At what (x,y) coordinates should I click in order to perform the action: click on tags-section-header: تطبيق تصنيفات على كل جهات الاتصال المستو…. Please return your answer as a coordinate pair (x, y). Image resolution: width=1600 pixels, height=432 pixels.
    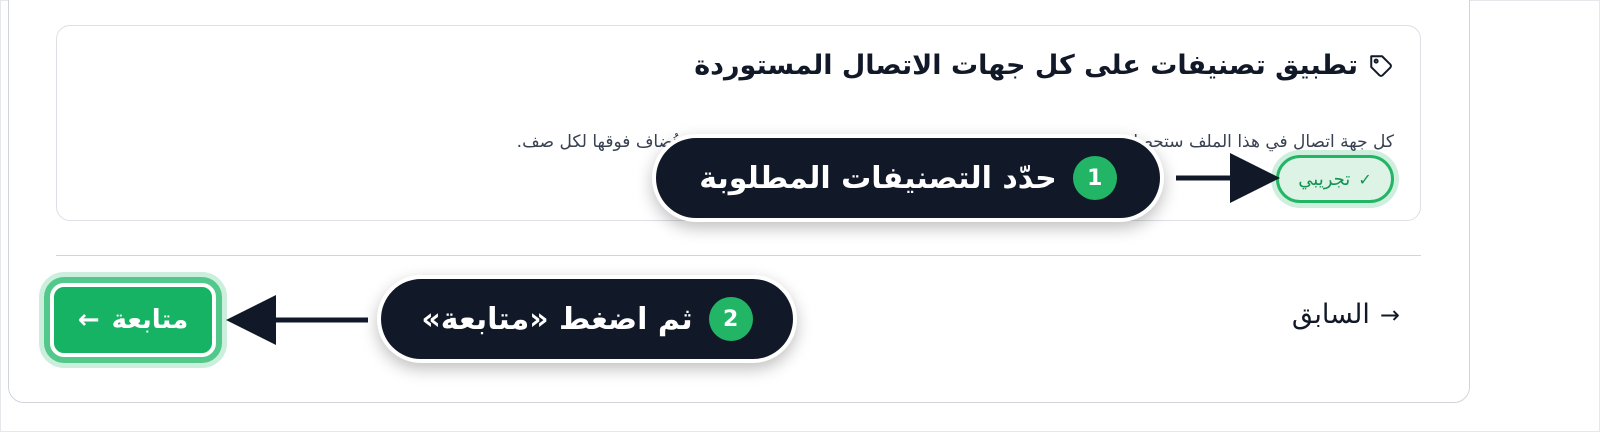
    Looking at the image, I should click on (1044, 65).